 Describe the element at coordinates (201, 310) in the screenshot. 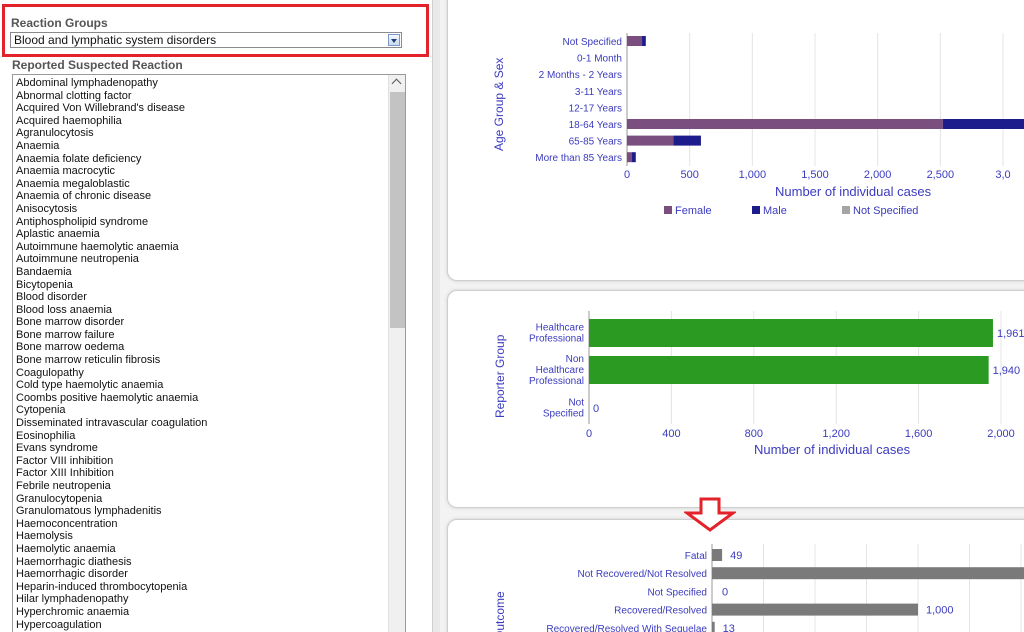

I see `list-item: Blood loss anaemia` at that location.